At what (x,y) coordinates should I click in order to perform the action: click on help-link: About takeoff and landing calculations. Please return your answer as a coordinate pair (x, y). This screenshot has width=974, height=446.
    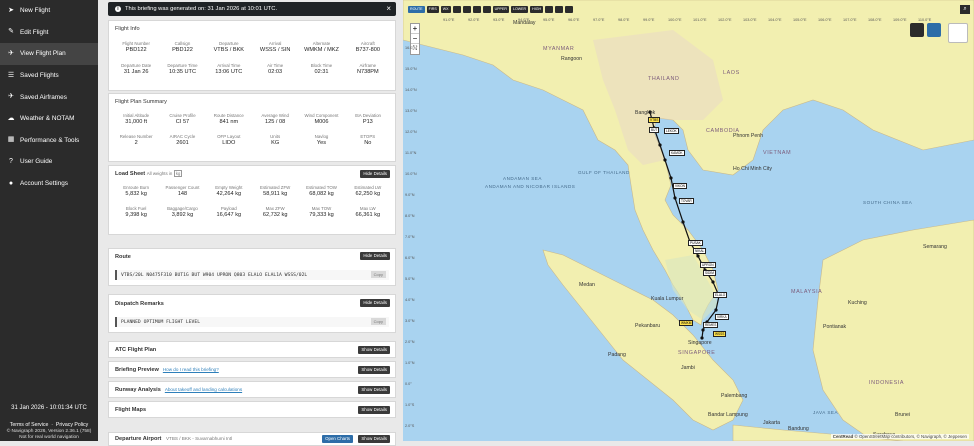
    Looking at the image, I should click on (203, 389).